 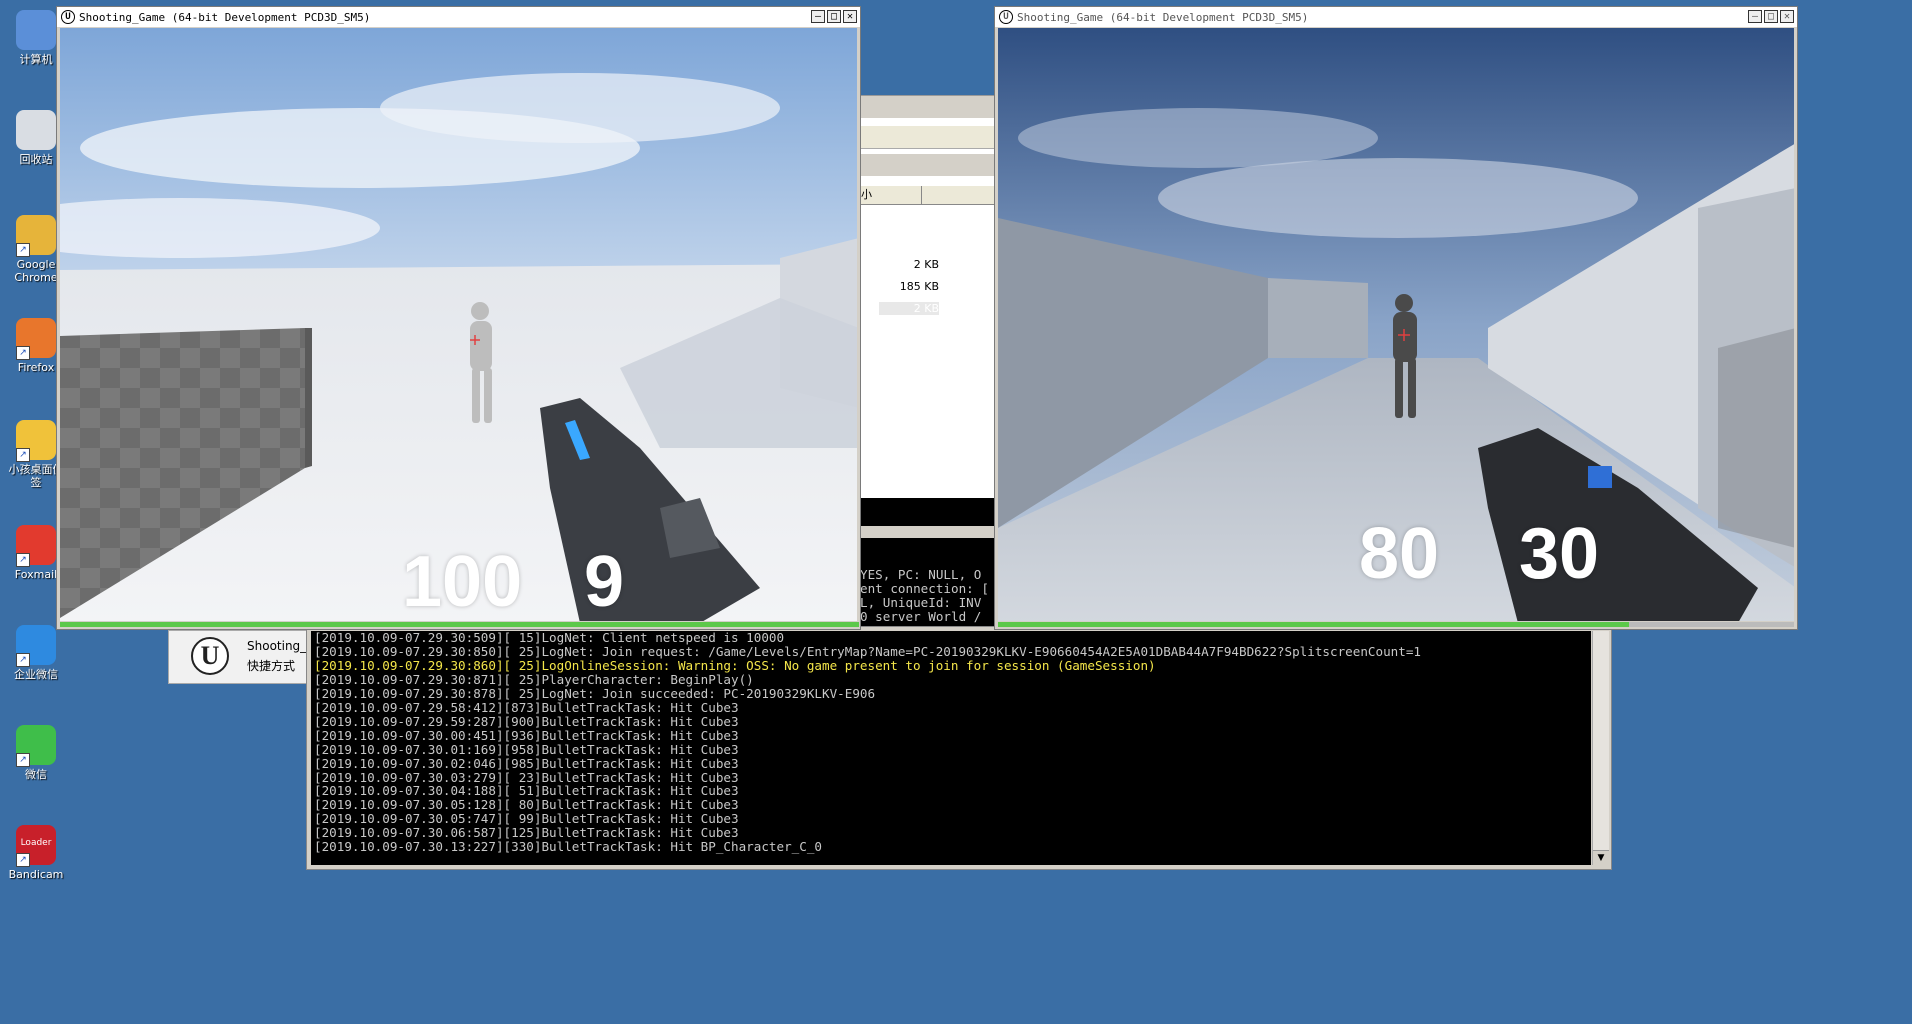 I want to click on shortcut-tooltip: U Shooting_ 快捷方式, so click(x=238, y=657).